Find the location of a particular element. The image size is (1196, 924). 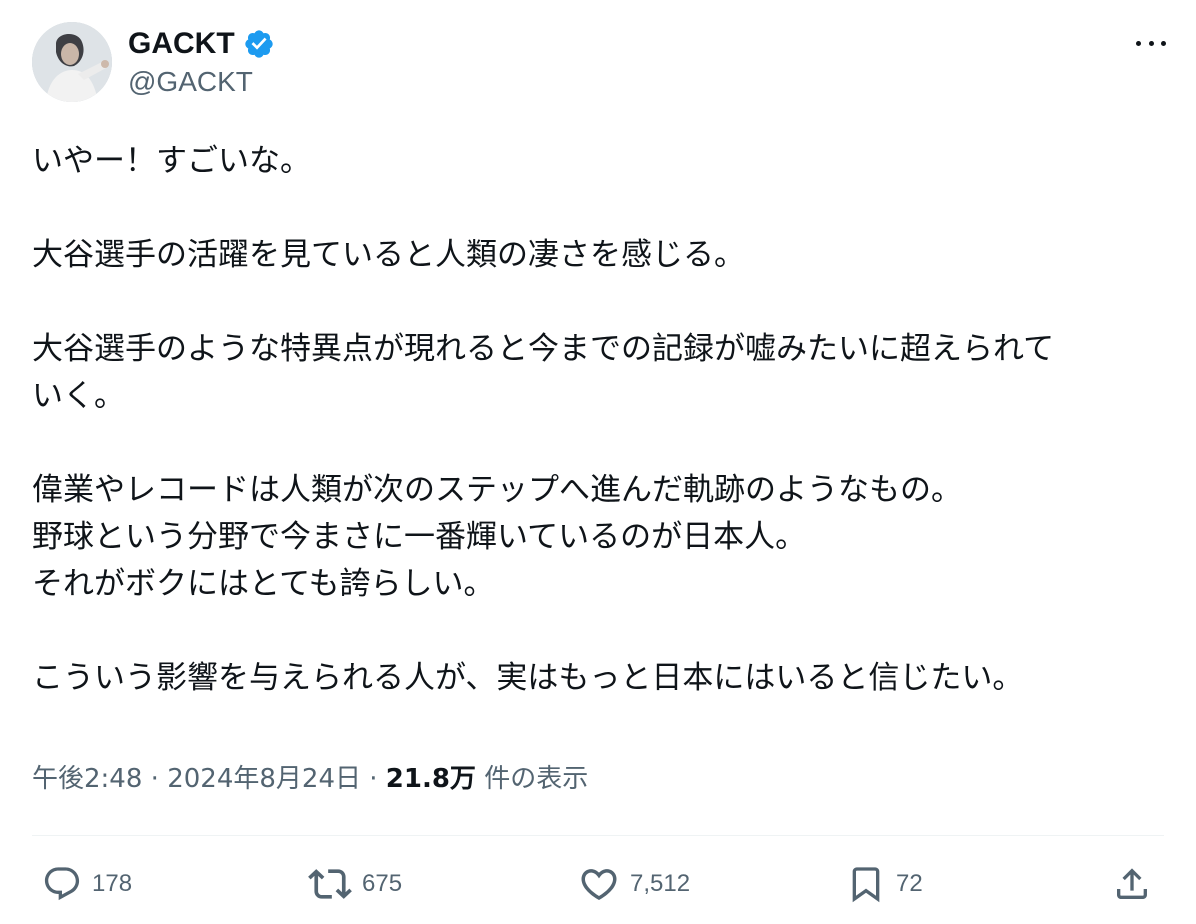

tweet-line: 偉業やレコードは人類が次のステップへ進んだ軌跡のようなもの。 is located at coordinates (497, 490).